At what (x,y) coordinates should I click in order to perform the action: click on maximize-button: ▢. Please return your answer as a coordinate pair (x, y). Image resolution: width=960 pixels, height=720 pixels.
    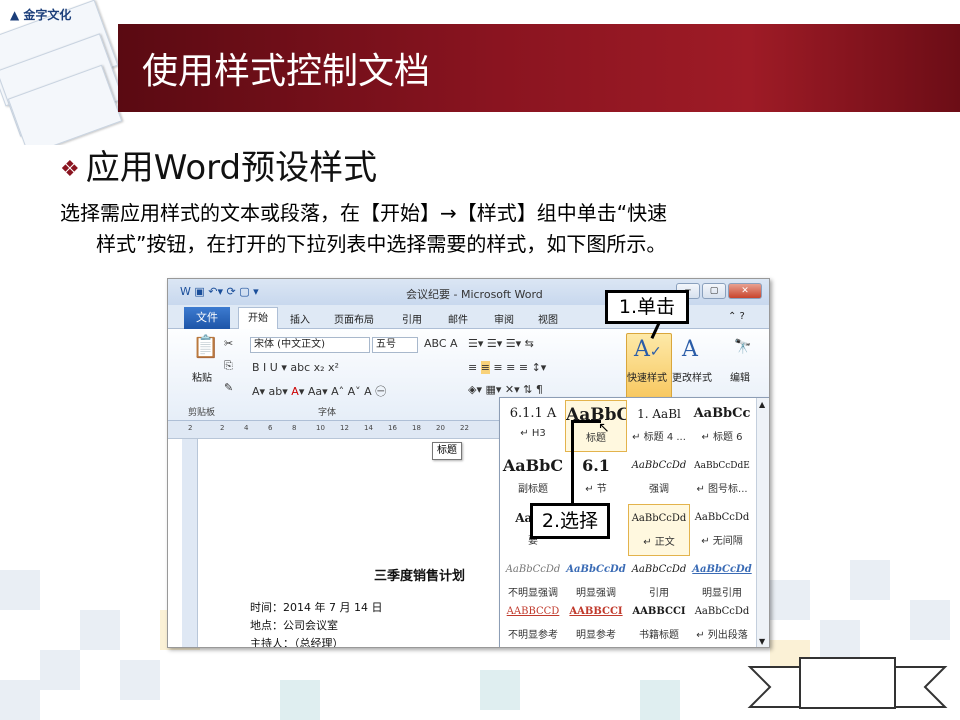
    Looking at the image, I should click on (714, 291).